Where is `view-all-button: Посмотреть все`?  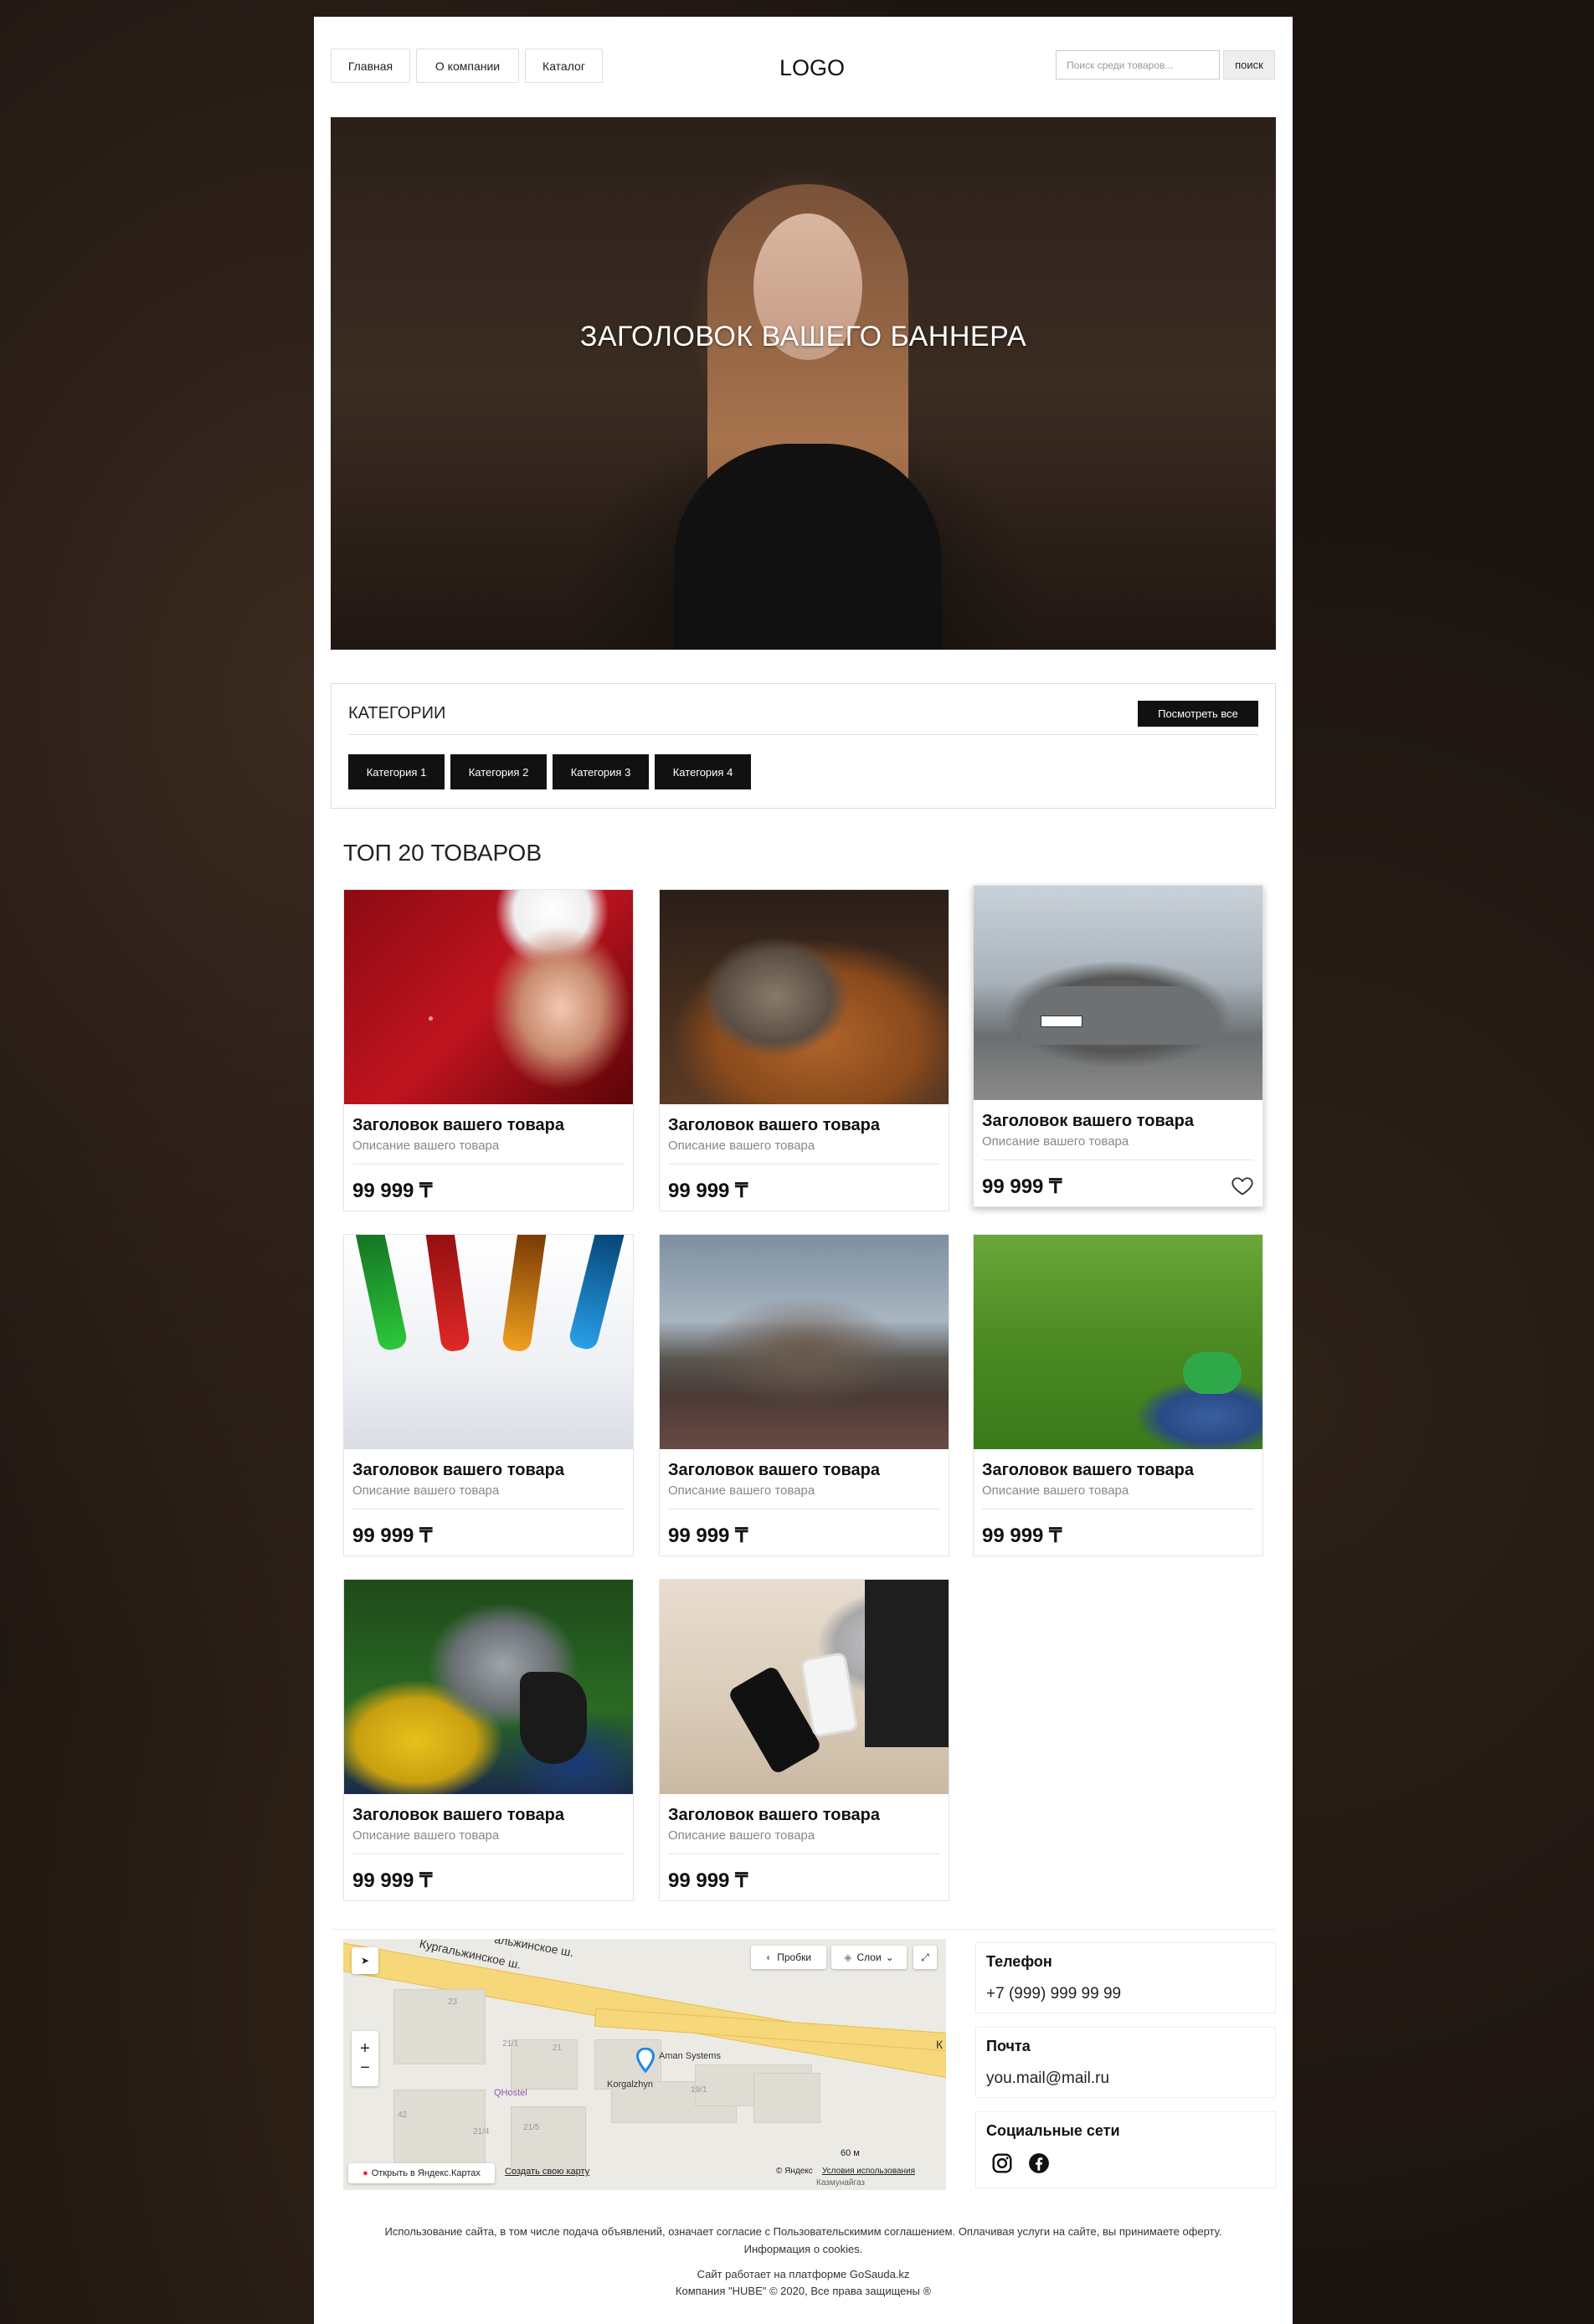
view-all-button: Посмотреть все is located at coordinates (1198, 714).